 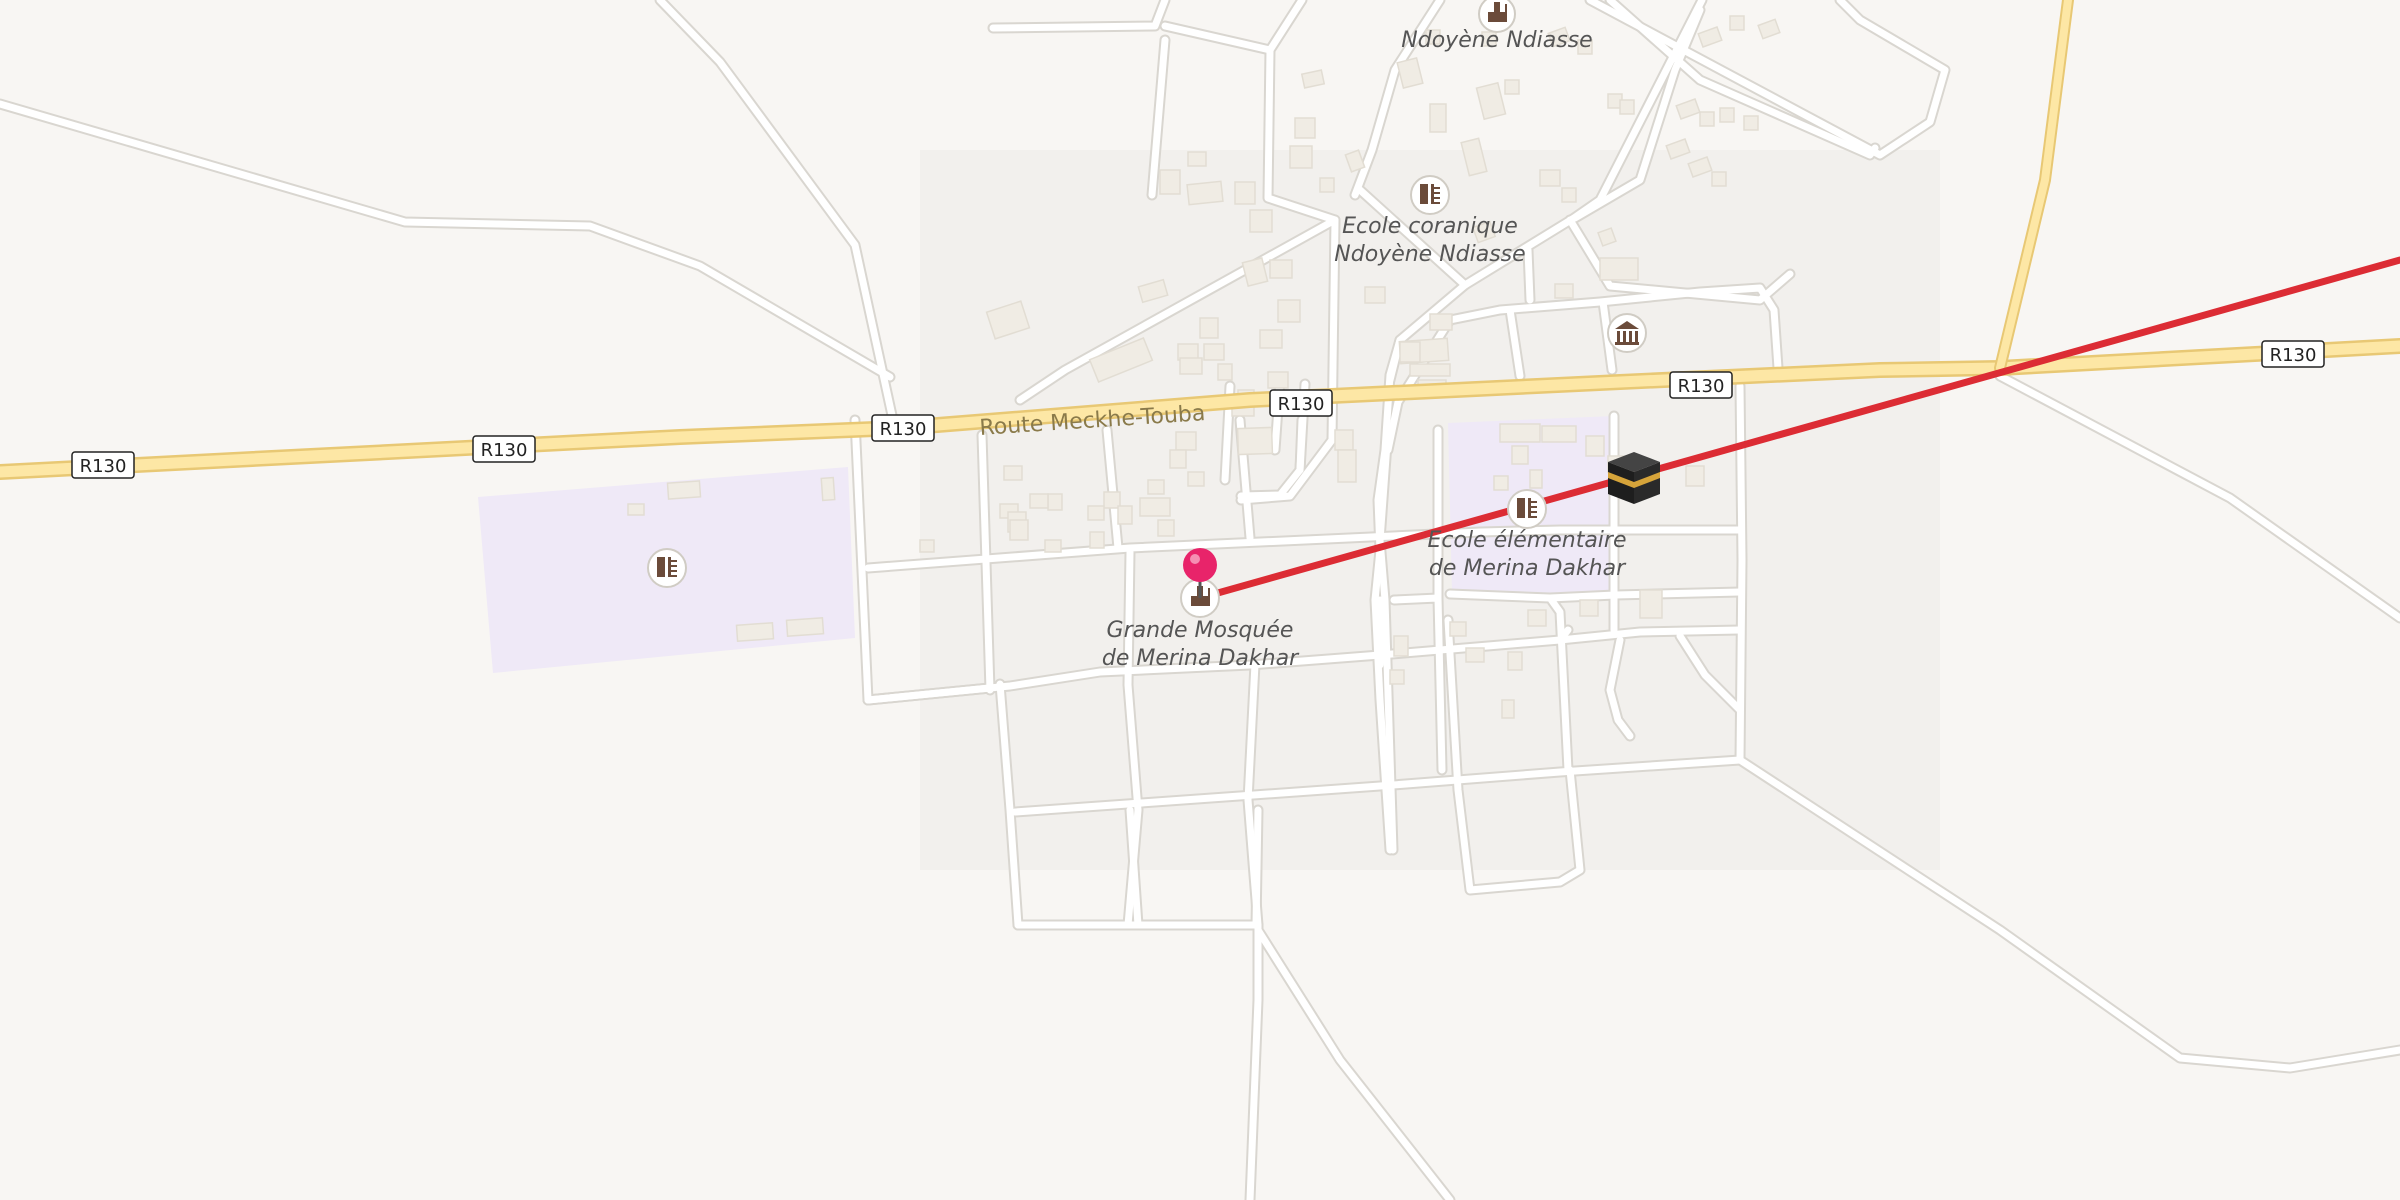 I want to click on primary-school-label-line1: Ecole élémentaire, so click(x=1527, y=540).